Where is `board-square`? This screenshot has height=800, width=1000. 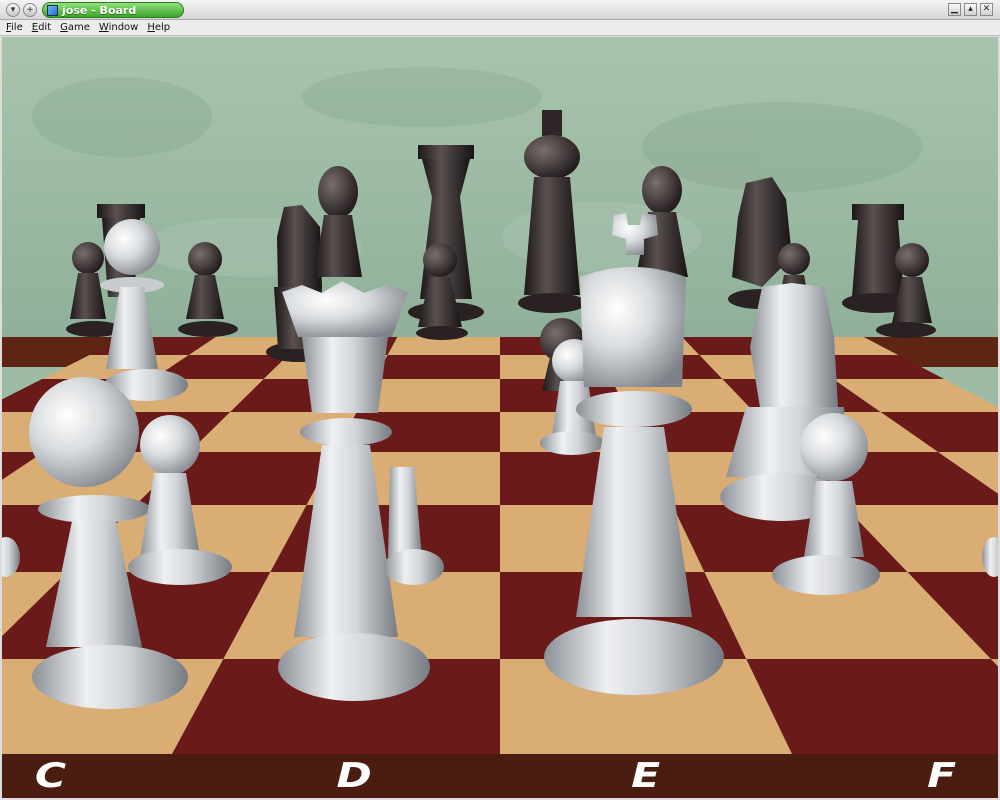
board-square is located at coordinates (437, 367).